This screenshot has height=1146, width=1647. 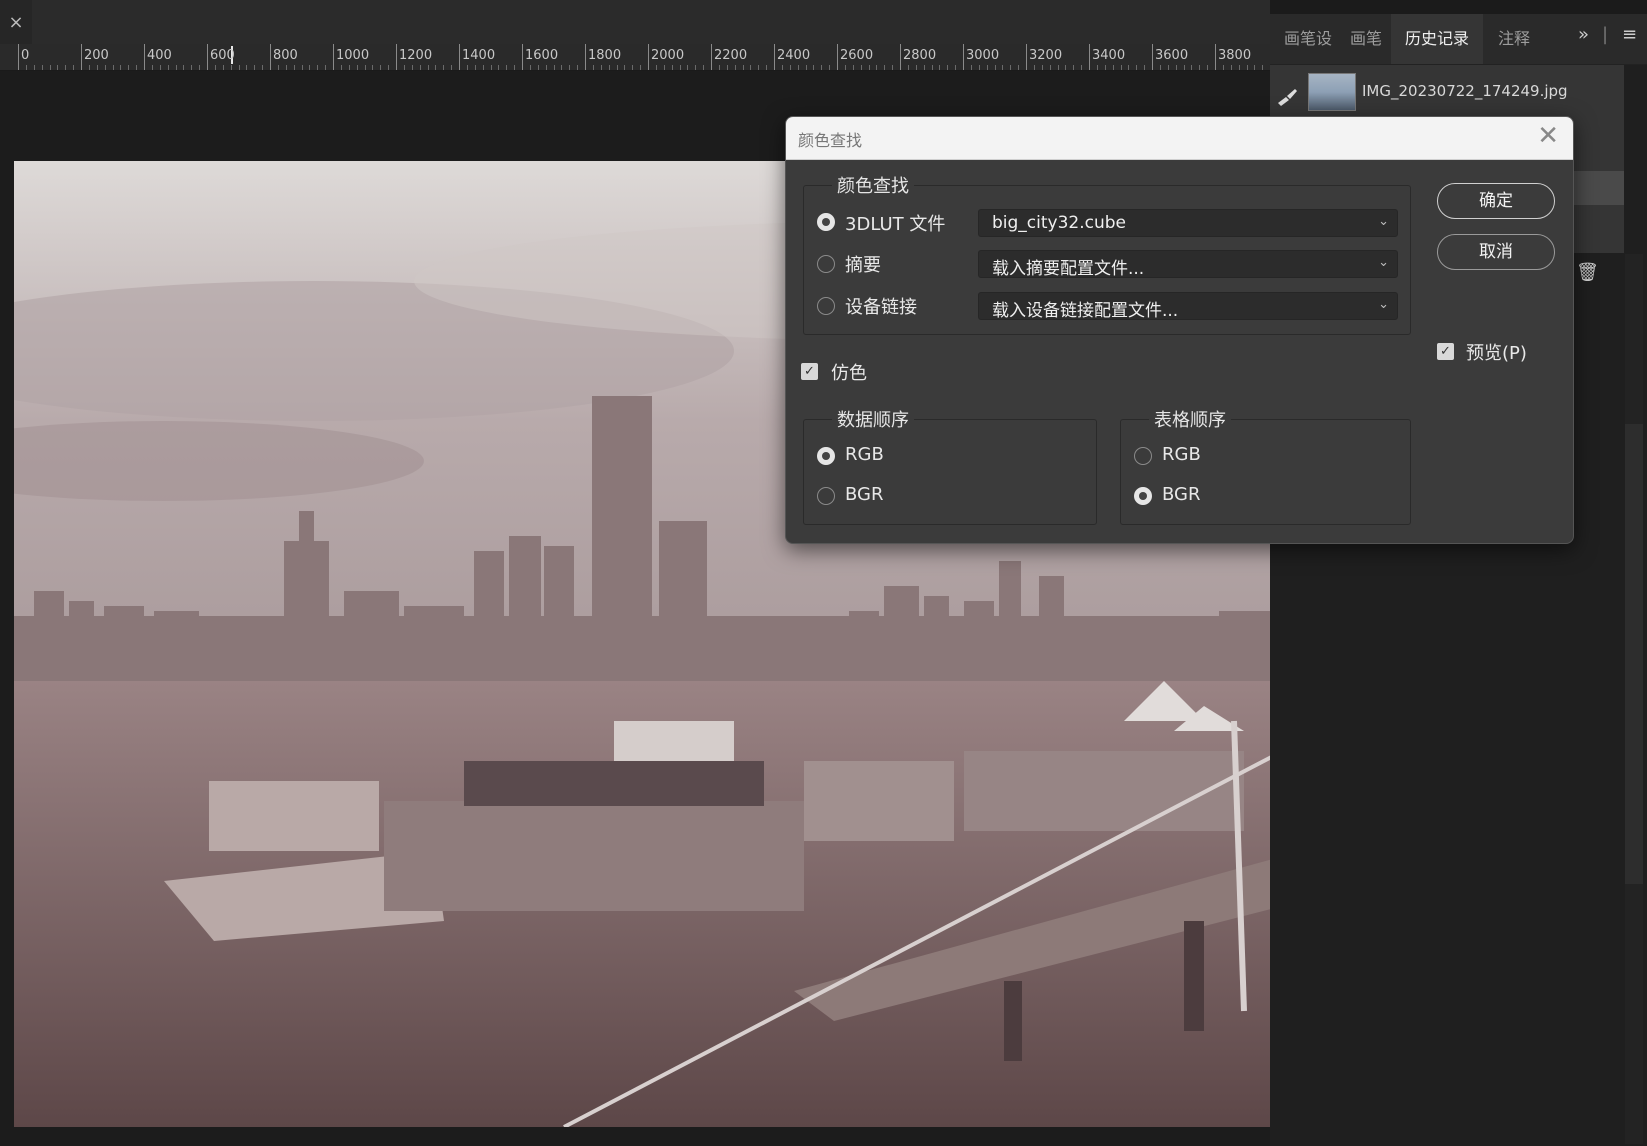 I want to click on tab-notes: 注释, so click(x=1523, y=39).